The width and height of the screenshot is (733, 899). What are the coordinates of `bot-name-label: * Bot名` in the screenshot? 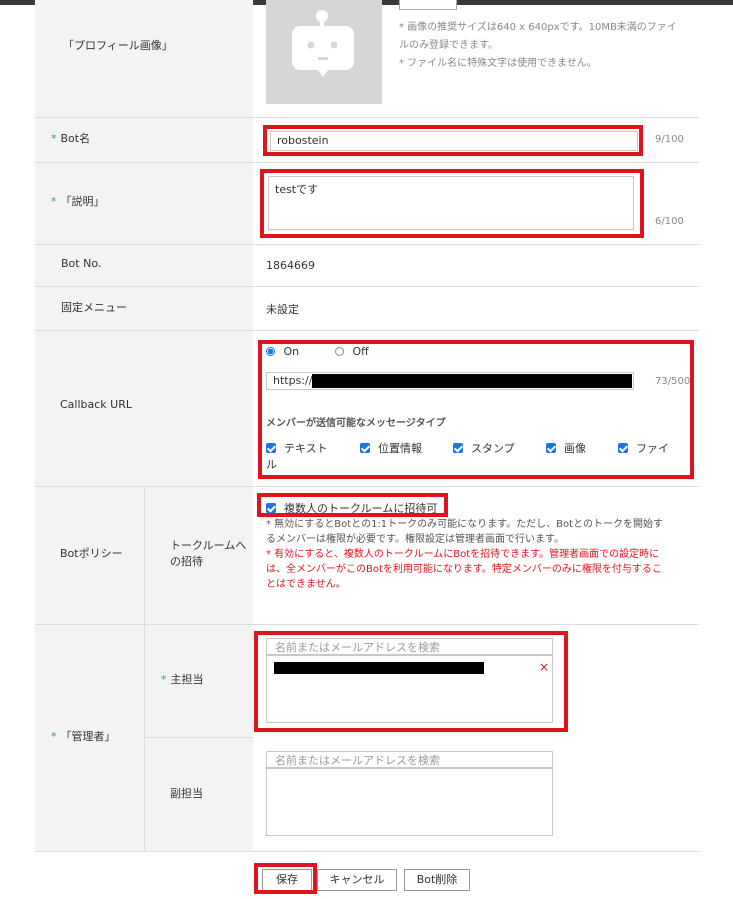 It's located at (71, 138).